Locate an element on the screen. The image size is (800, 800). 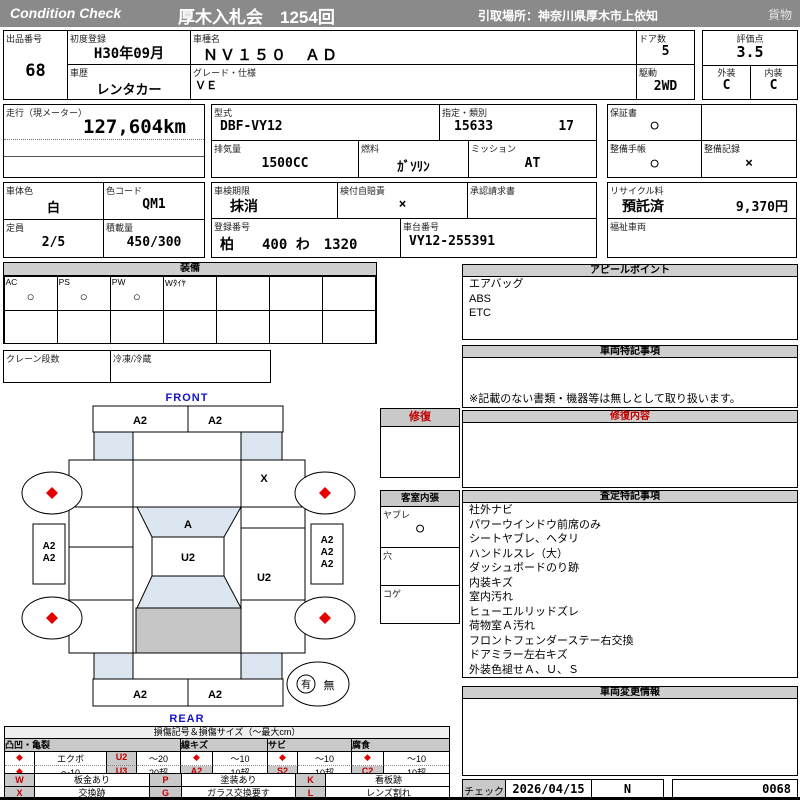
repair-details-title: 修復内容 is located at coordinates (630, 416).